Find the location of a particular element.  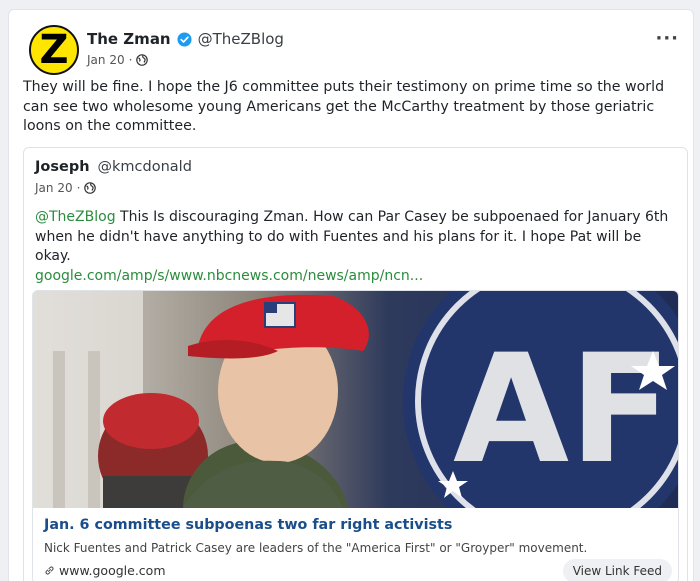

author-name: The Zman is located at coordinates (129, 39).